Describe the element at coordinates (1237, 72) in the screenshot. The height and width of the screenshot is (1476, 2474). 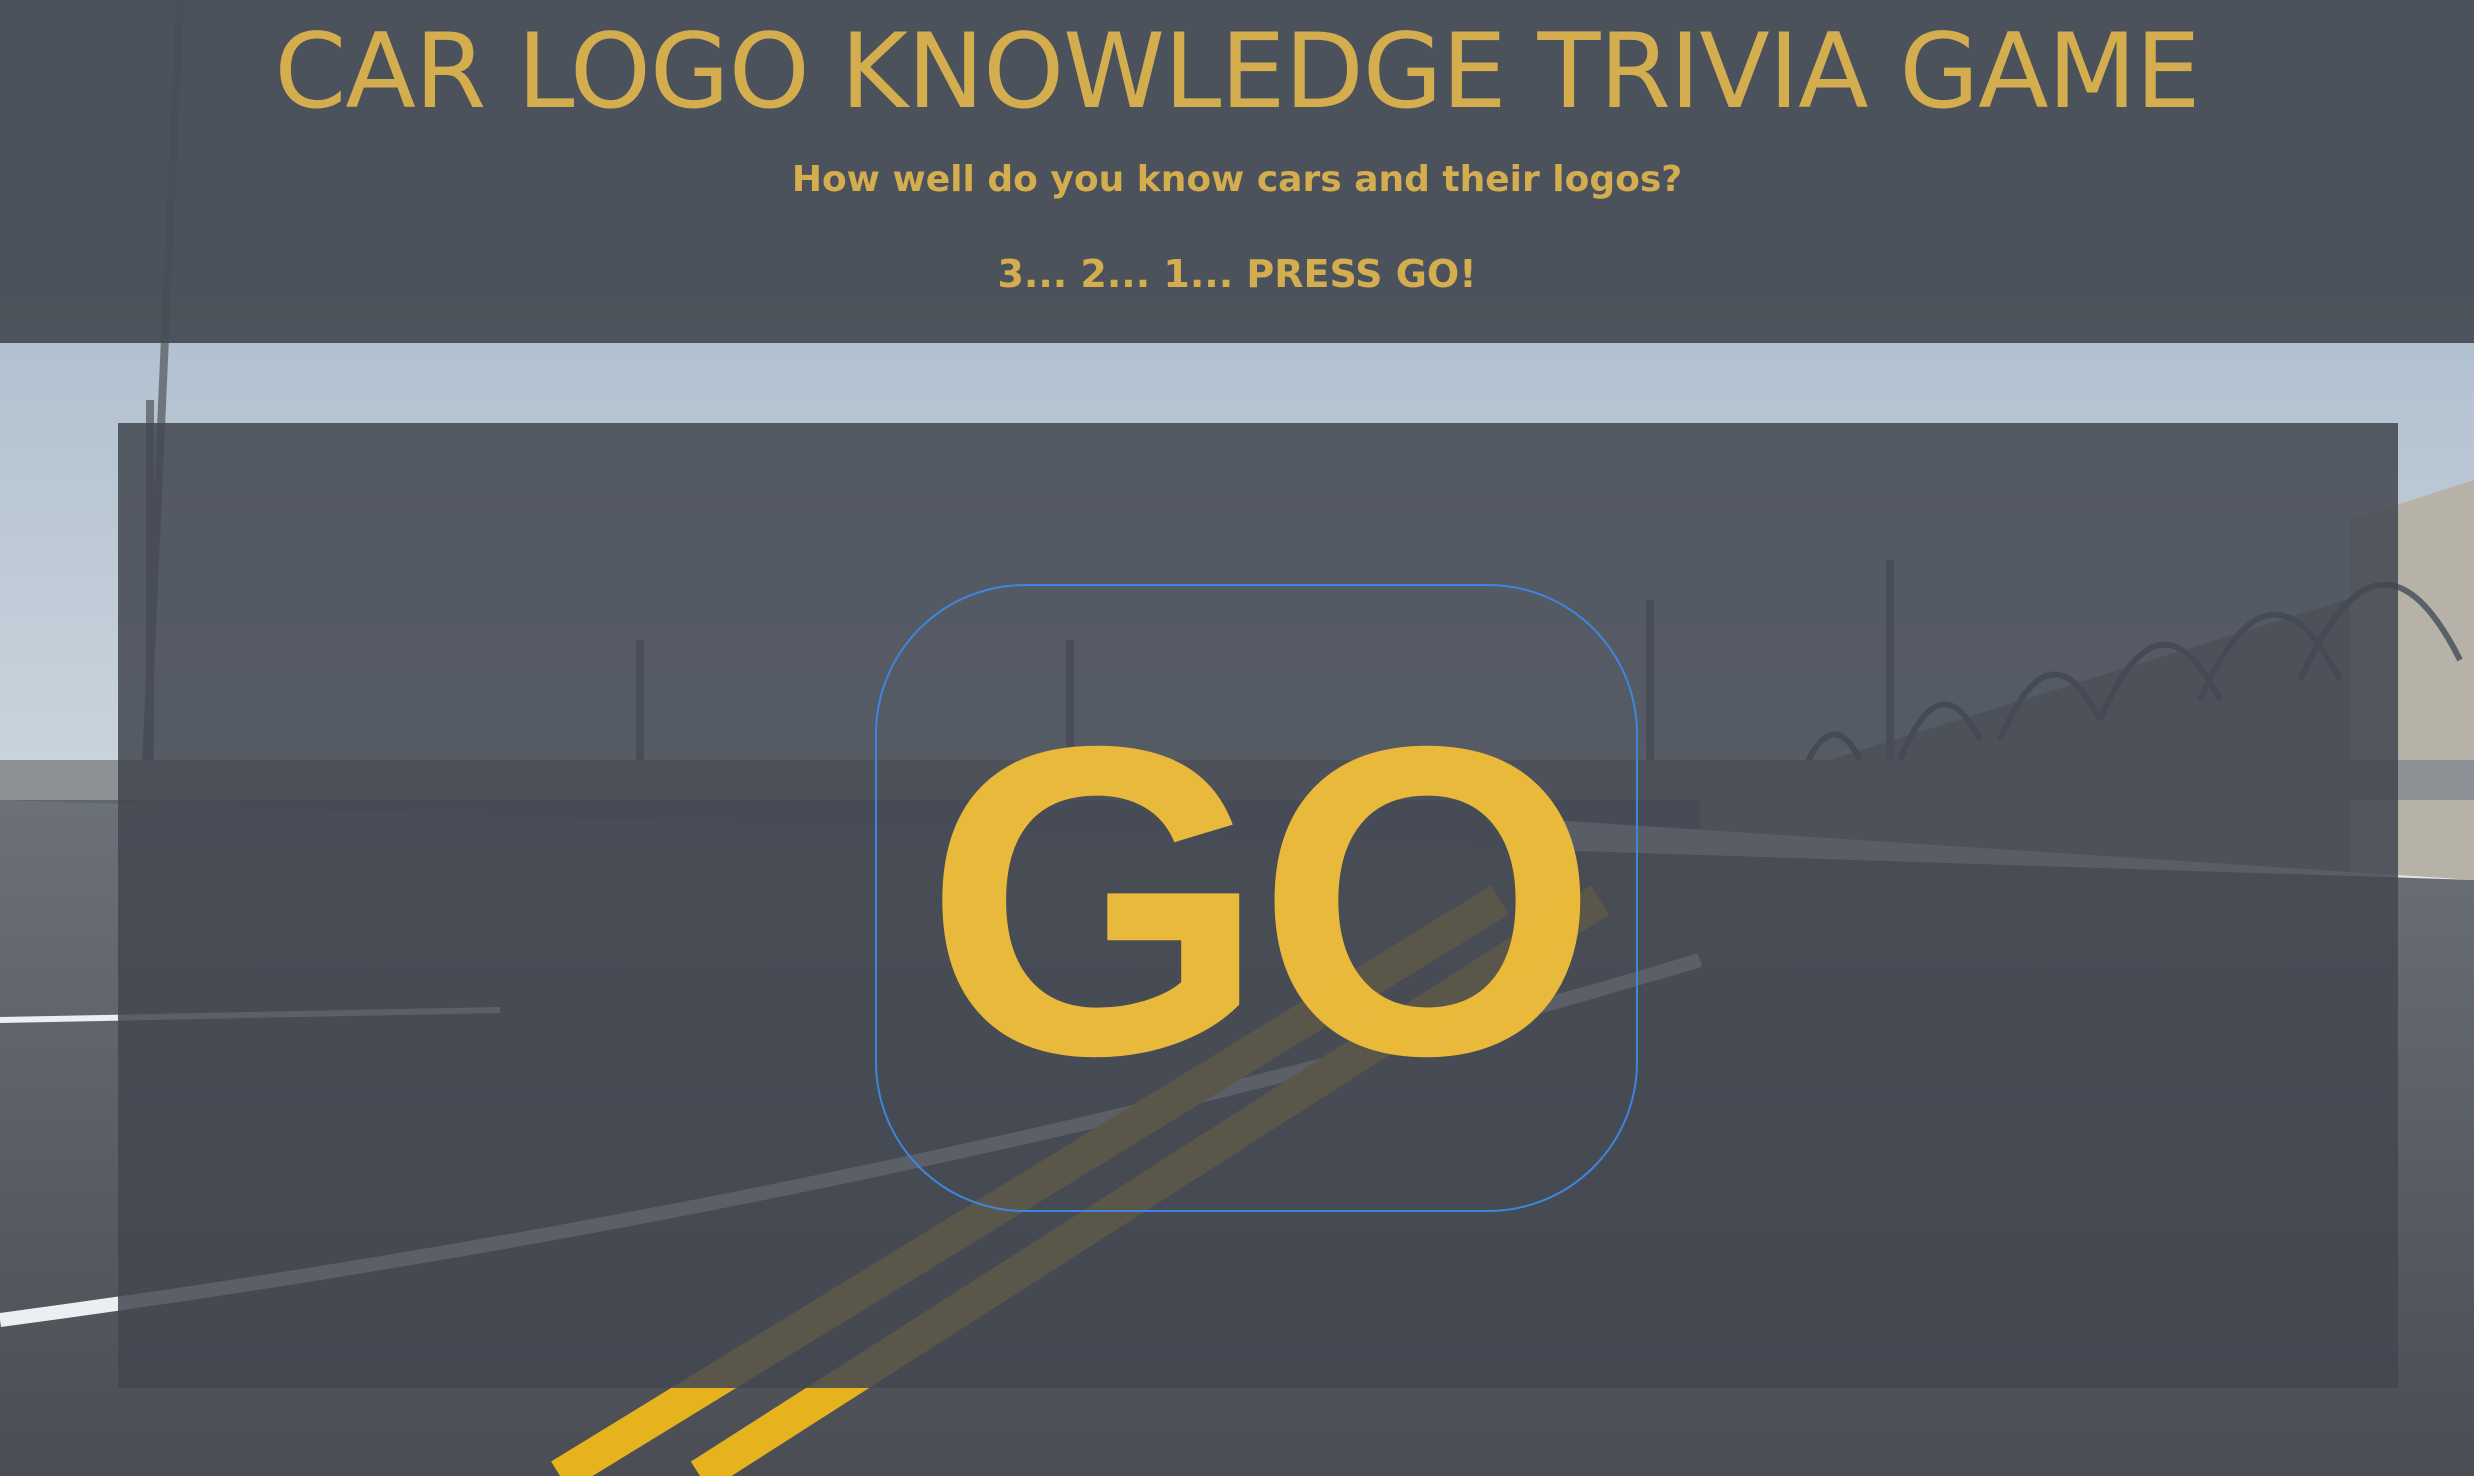
I see `page-title: CAR LOGO KNOWLEDGE TRIVIA GAME` at that location.